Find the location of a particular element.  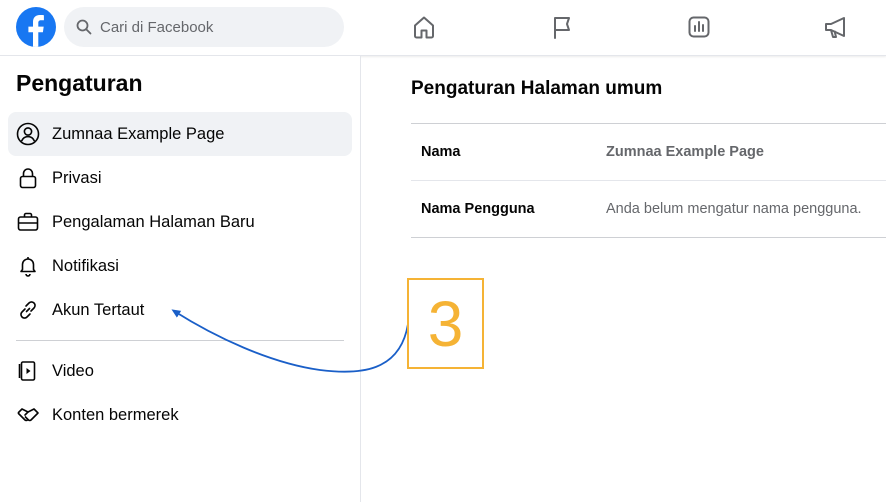

insights-chart-icon is located at coordinates (699, 27).